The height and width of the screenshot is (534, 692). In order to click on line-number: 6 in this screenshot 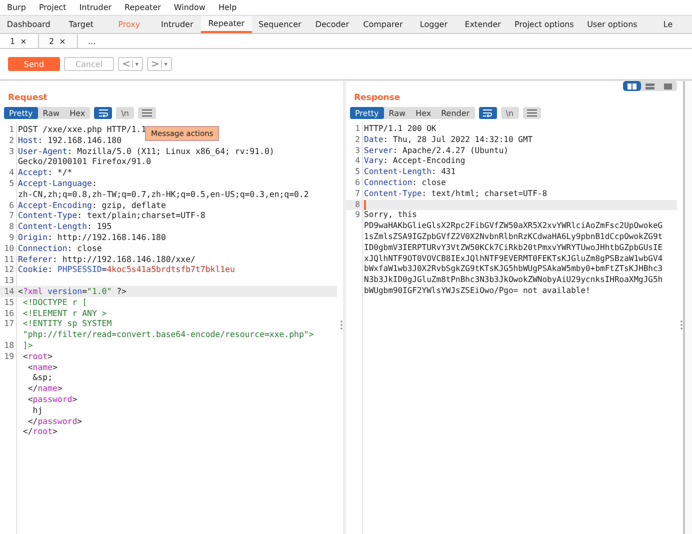, I will do `click(357, 182)`.